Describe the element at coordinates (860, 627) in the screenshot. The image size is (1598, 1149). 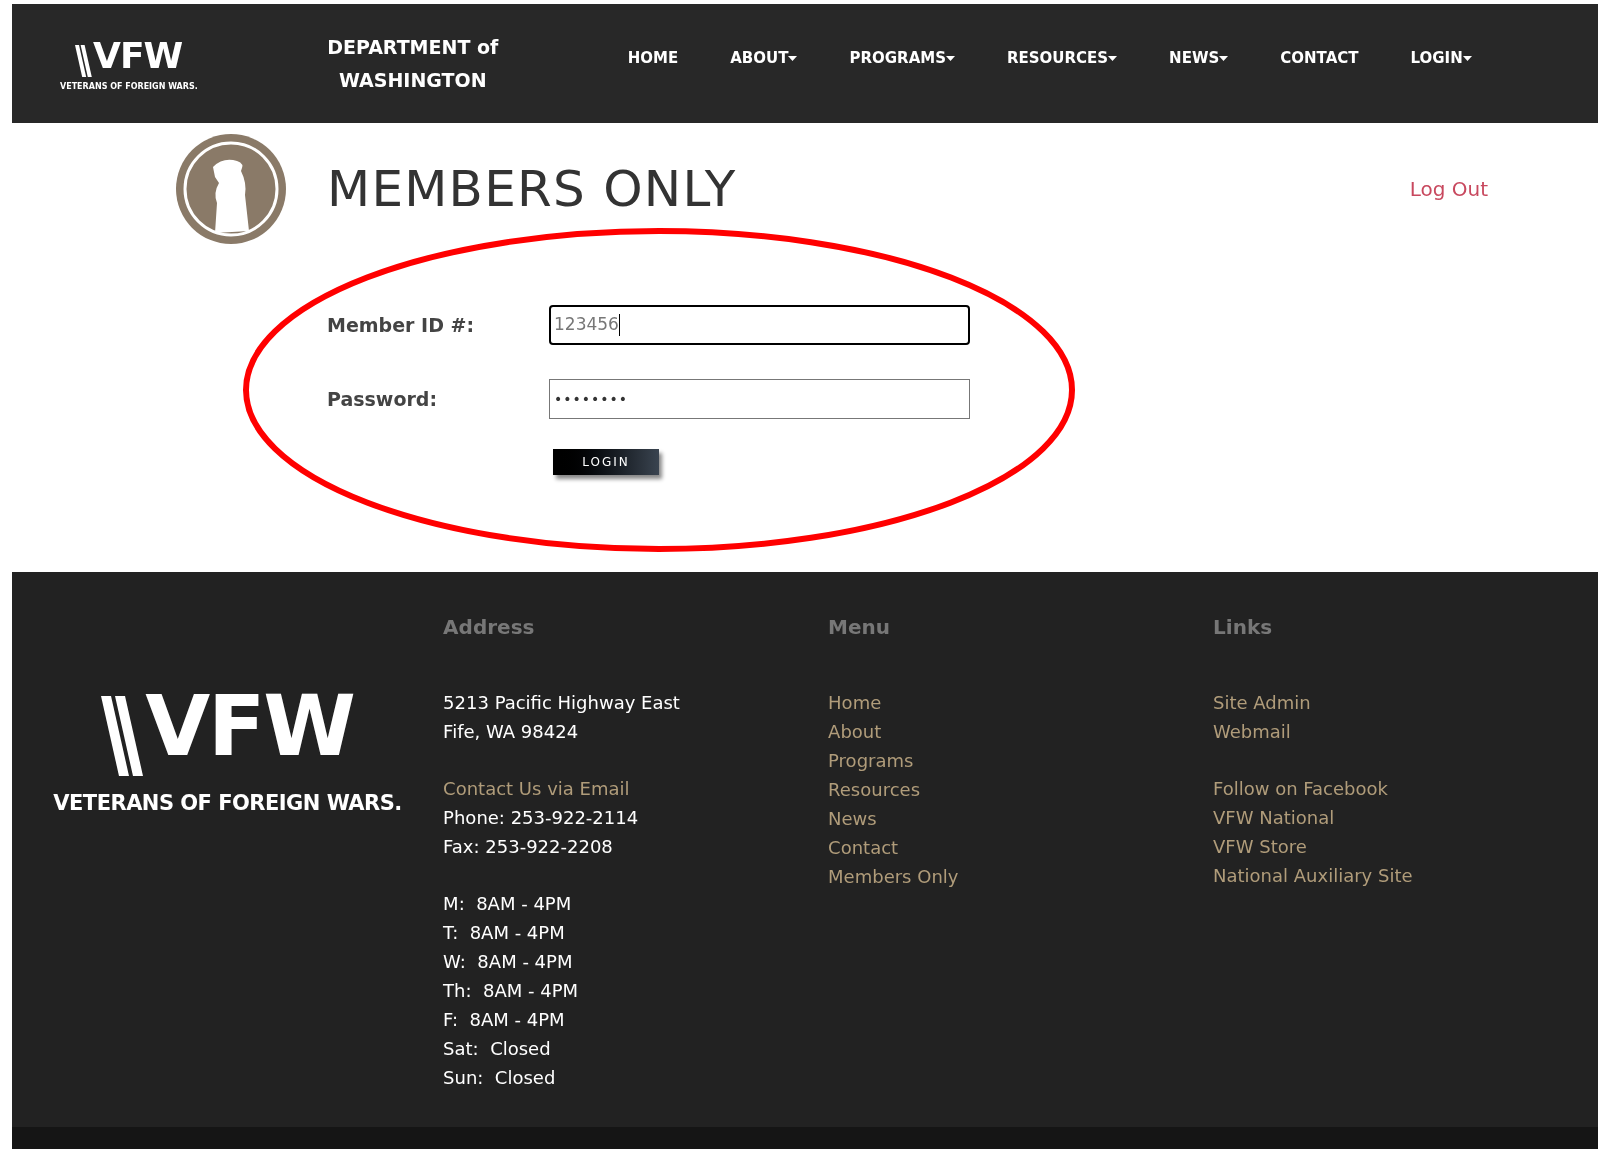
I see `column-heading: Menu` at that location.